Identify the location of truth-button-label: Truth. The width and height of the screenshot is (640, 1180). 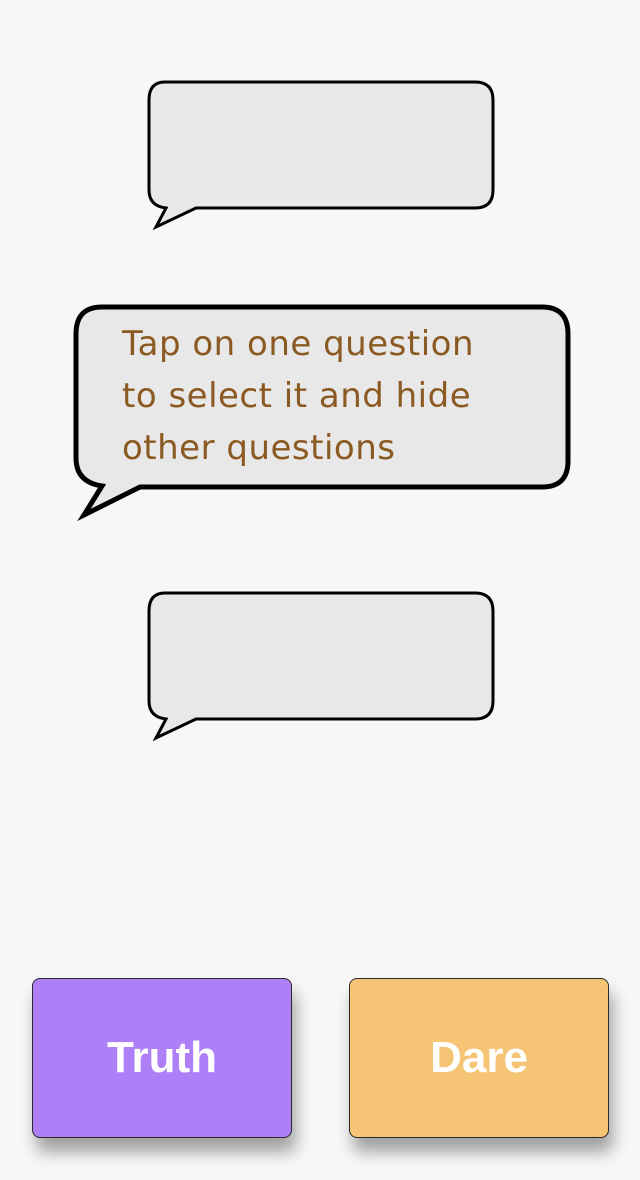
(162, 1057).